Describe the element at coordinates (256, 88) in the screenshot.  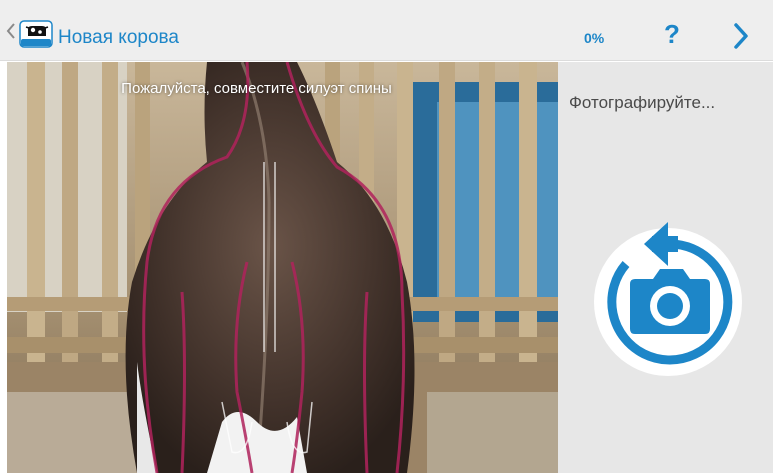
I see `alignment-hint: Пожалуйста, совместите силуэт спины` at that location.